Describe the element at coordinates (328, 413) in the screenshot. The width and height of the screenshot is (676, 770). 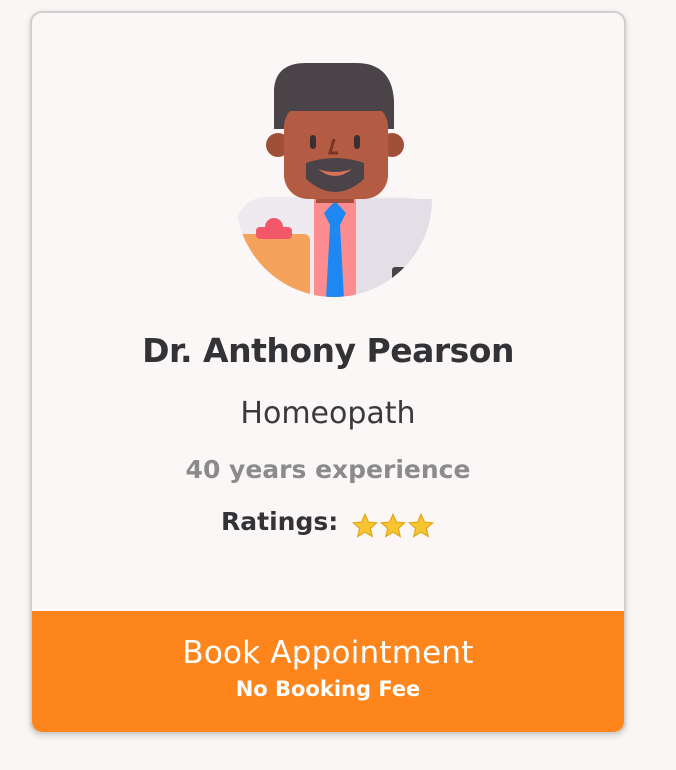
I see `doctor-specialty: Homeopath` at that location.